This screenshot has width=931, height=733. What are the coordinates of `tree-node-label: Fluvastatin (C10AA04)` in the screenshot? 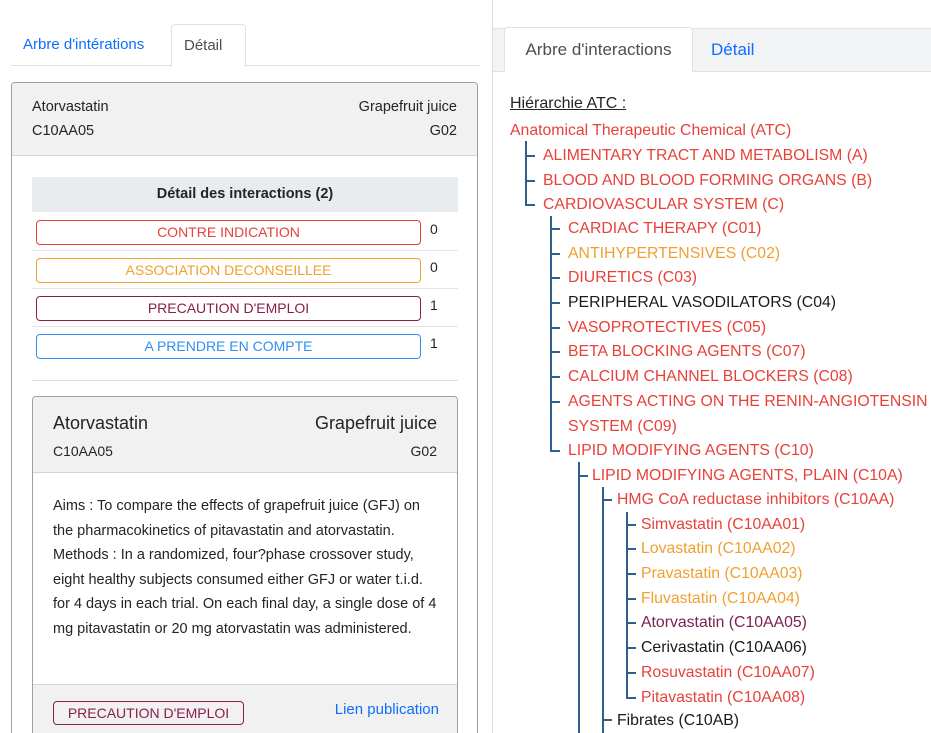 It's located at (720, 598).